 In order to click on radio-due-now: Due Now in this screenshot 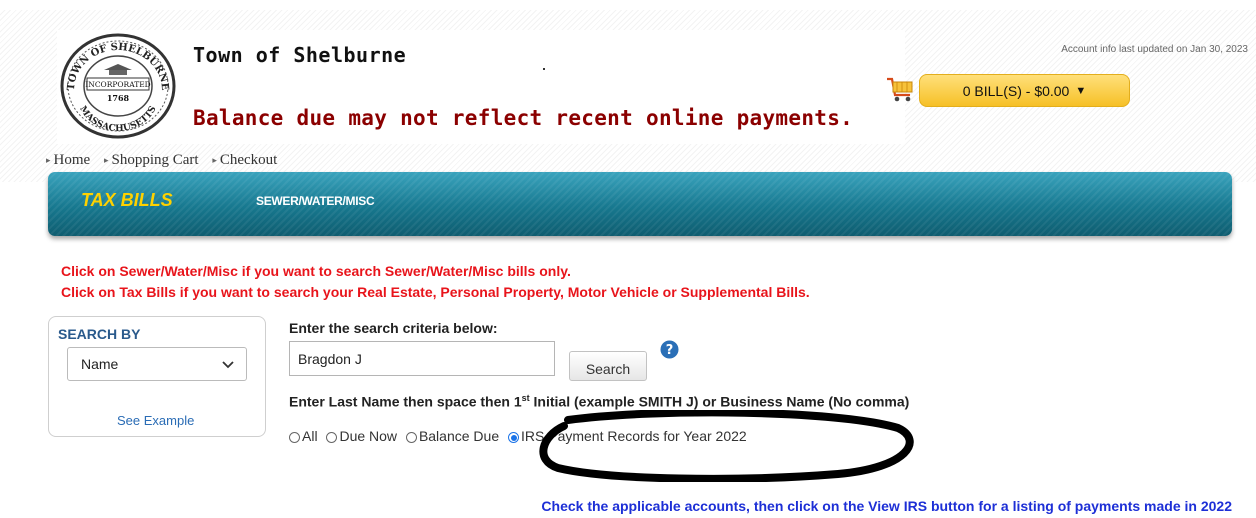, I will do `click(361, 436)`.